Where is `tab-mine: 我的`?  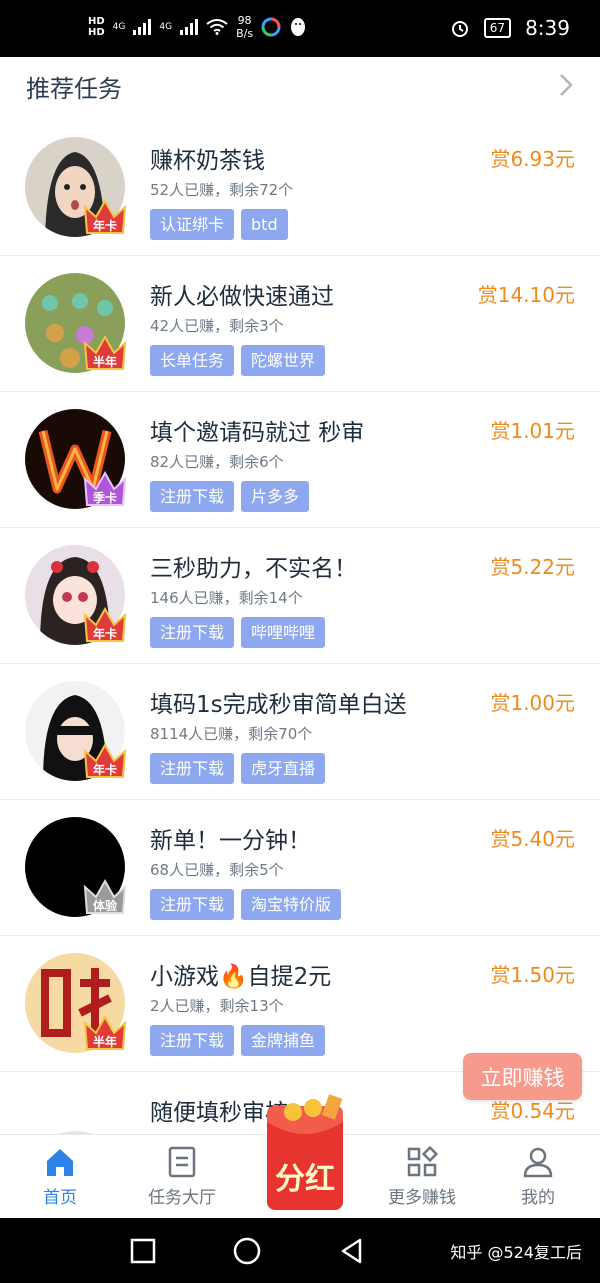 tab-mine: 我的 is located at coordinates (538, 1176).